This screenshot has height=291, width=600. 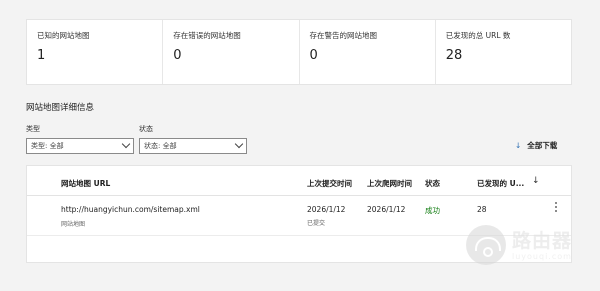 I want to click on metric-warning-sitemaps: 存在警告的网站地图 0, so click(x=366, y=52).